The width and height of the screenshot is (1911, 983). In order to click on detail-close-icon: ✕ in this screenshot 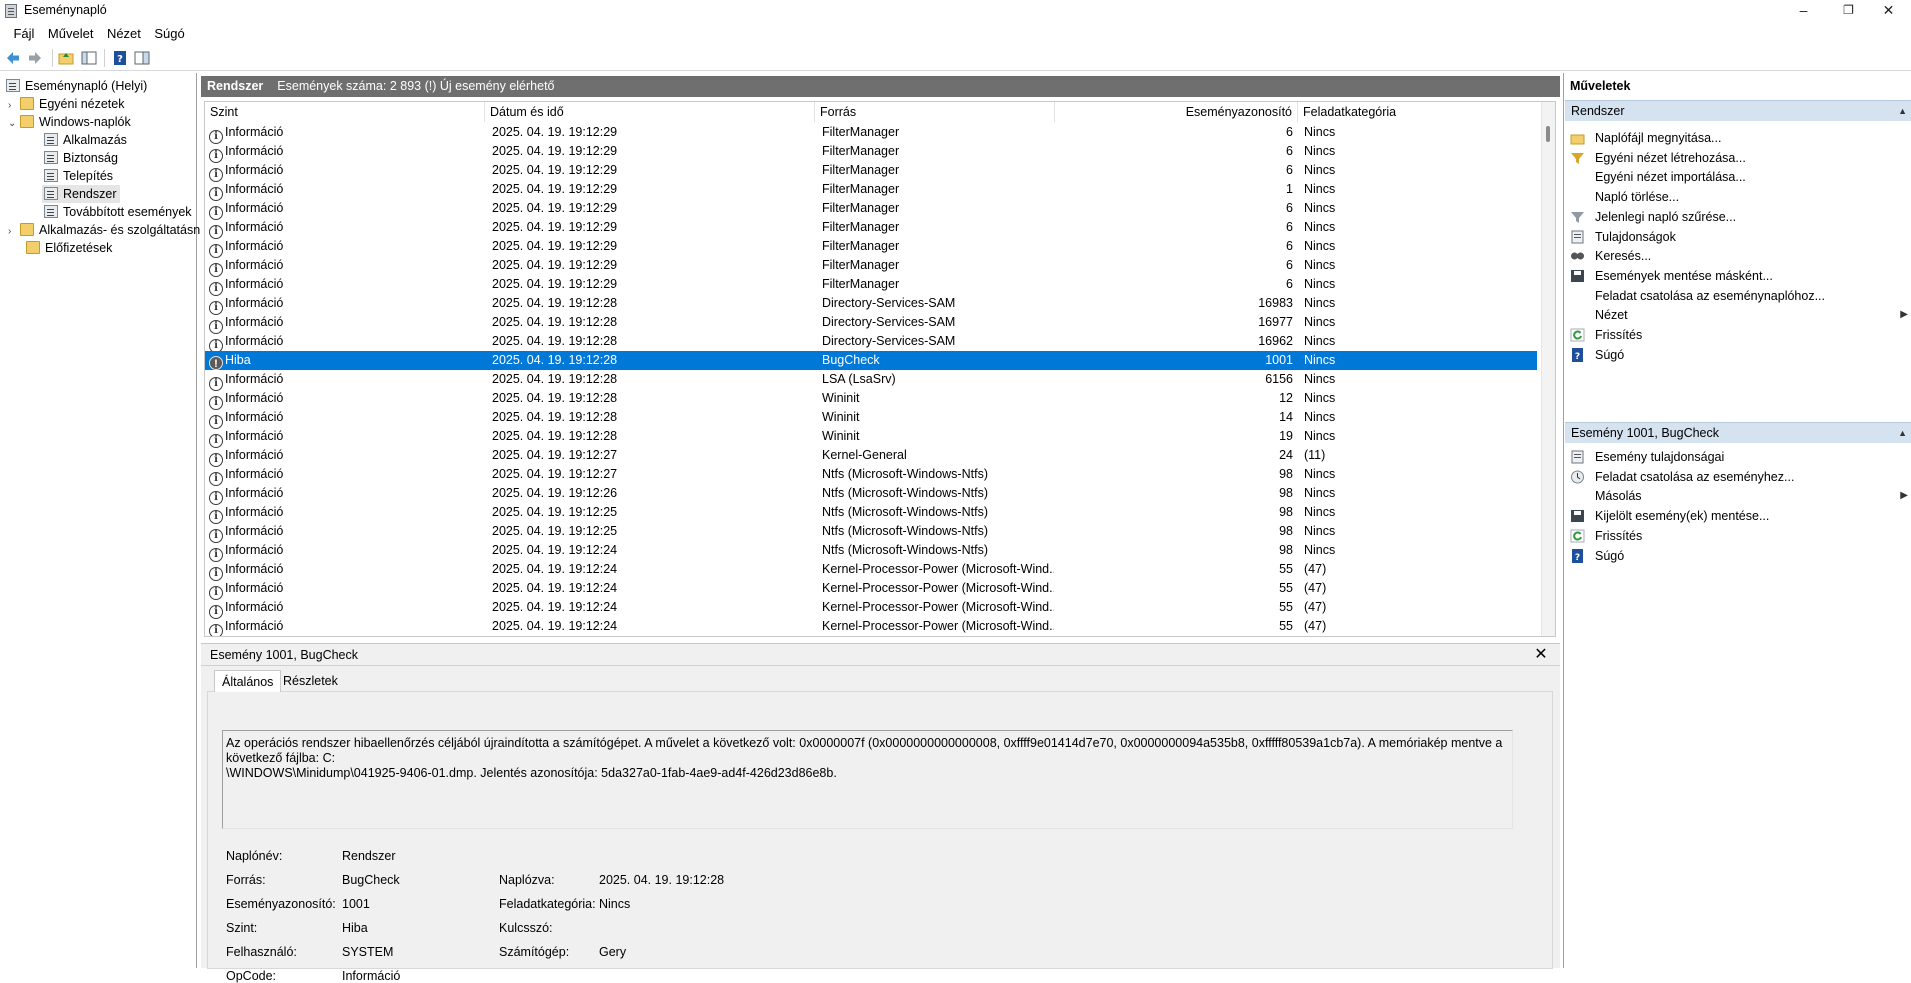, I will do `click(1541, 655)`.